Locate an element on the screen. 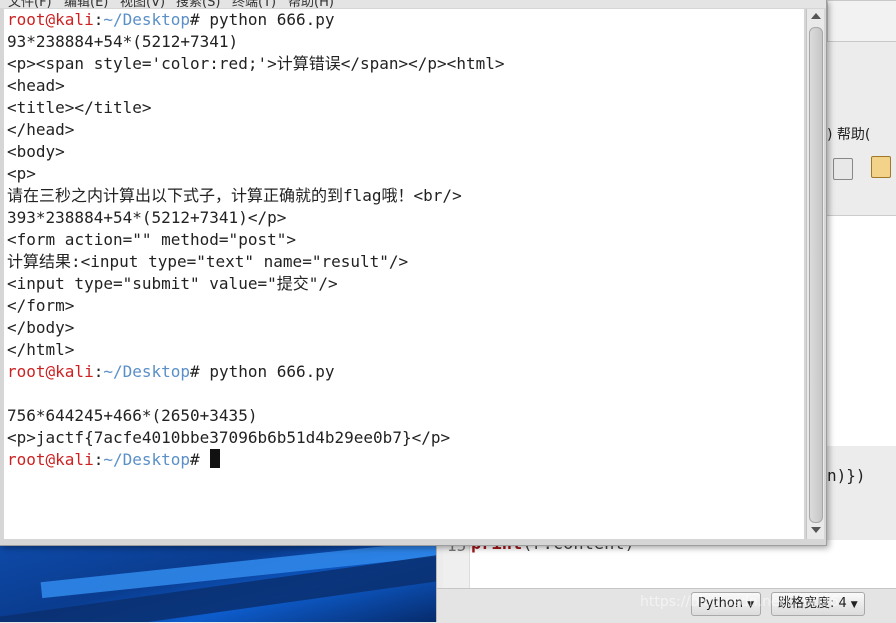  menu-file: 文件(F) is located at coordinates (30, 4).